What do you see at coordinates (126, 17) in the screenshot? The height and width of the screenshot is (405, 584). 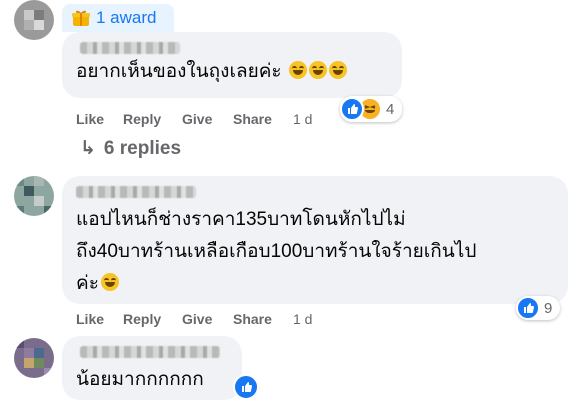 I see `award-label: 1 award` at bounding box center [126, 17].